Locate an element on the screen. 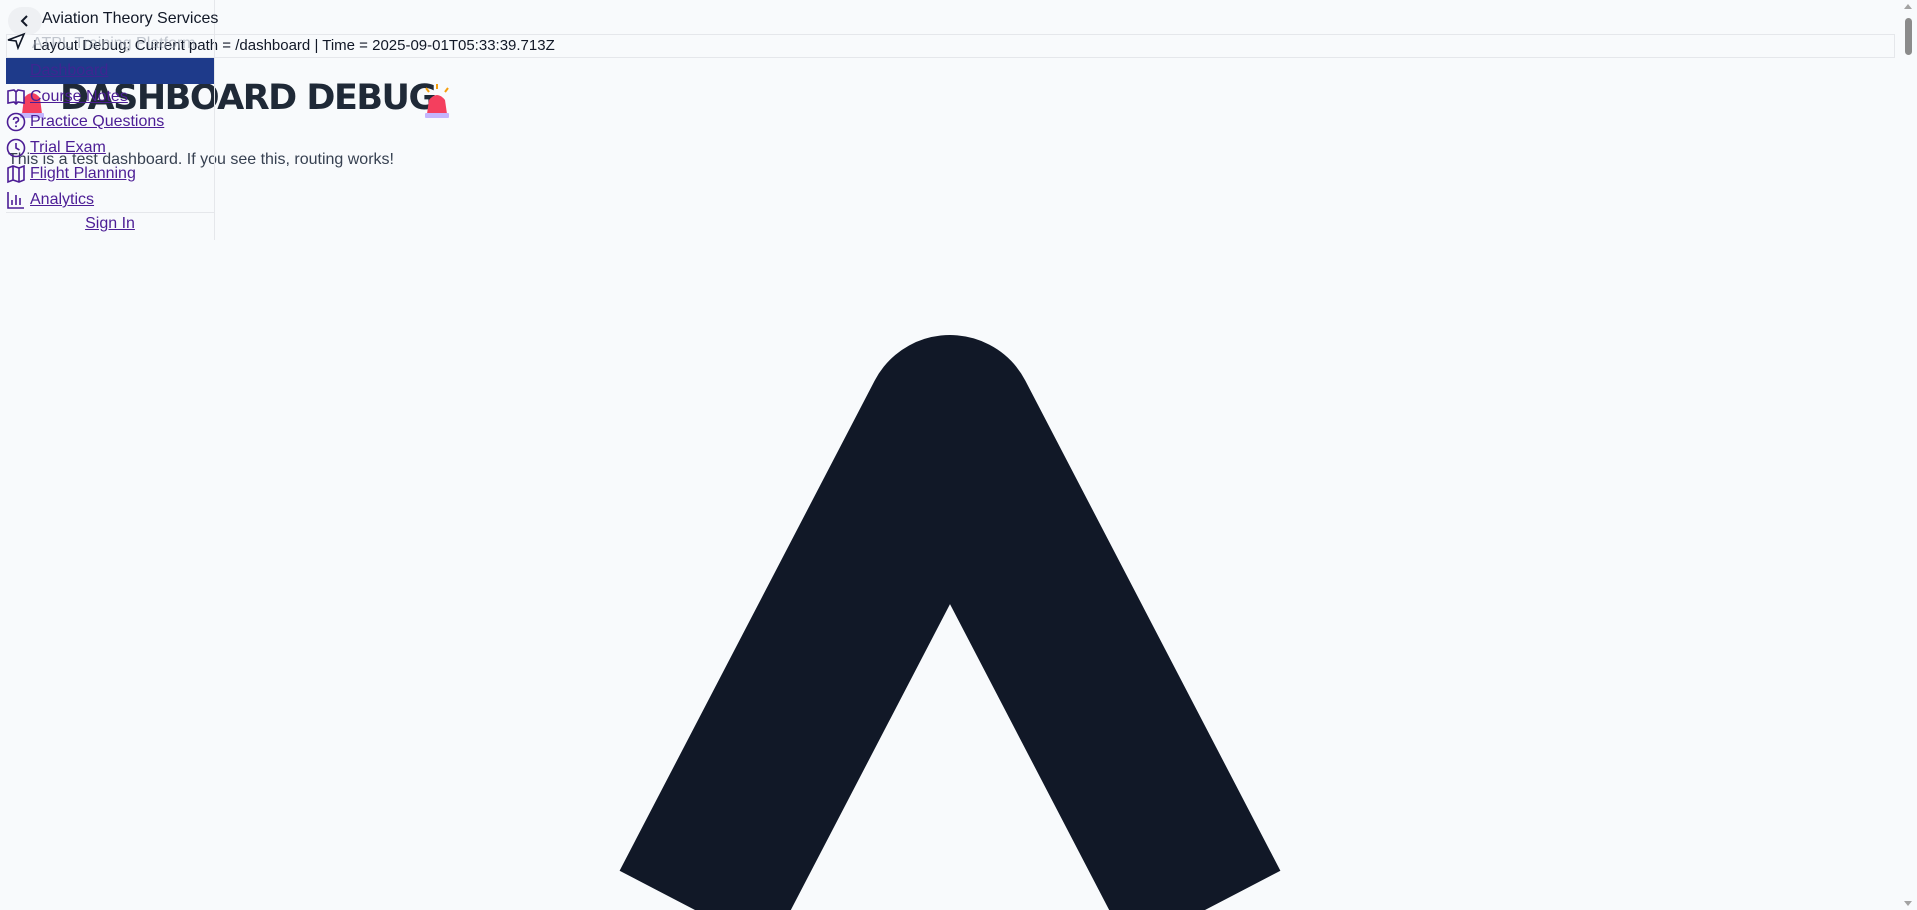 Image resolution: width=1917 pixels, height=910 pixels. sidebar-item-flight-planning: Flight Planning is located at coordinates (71, 174).